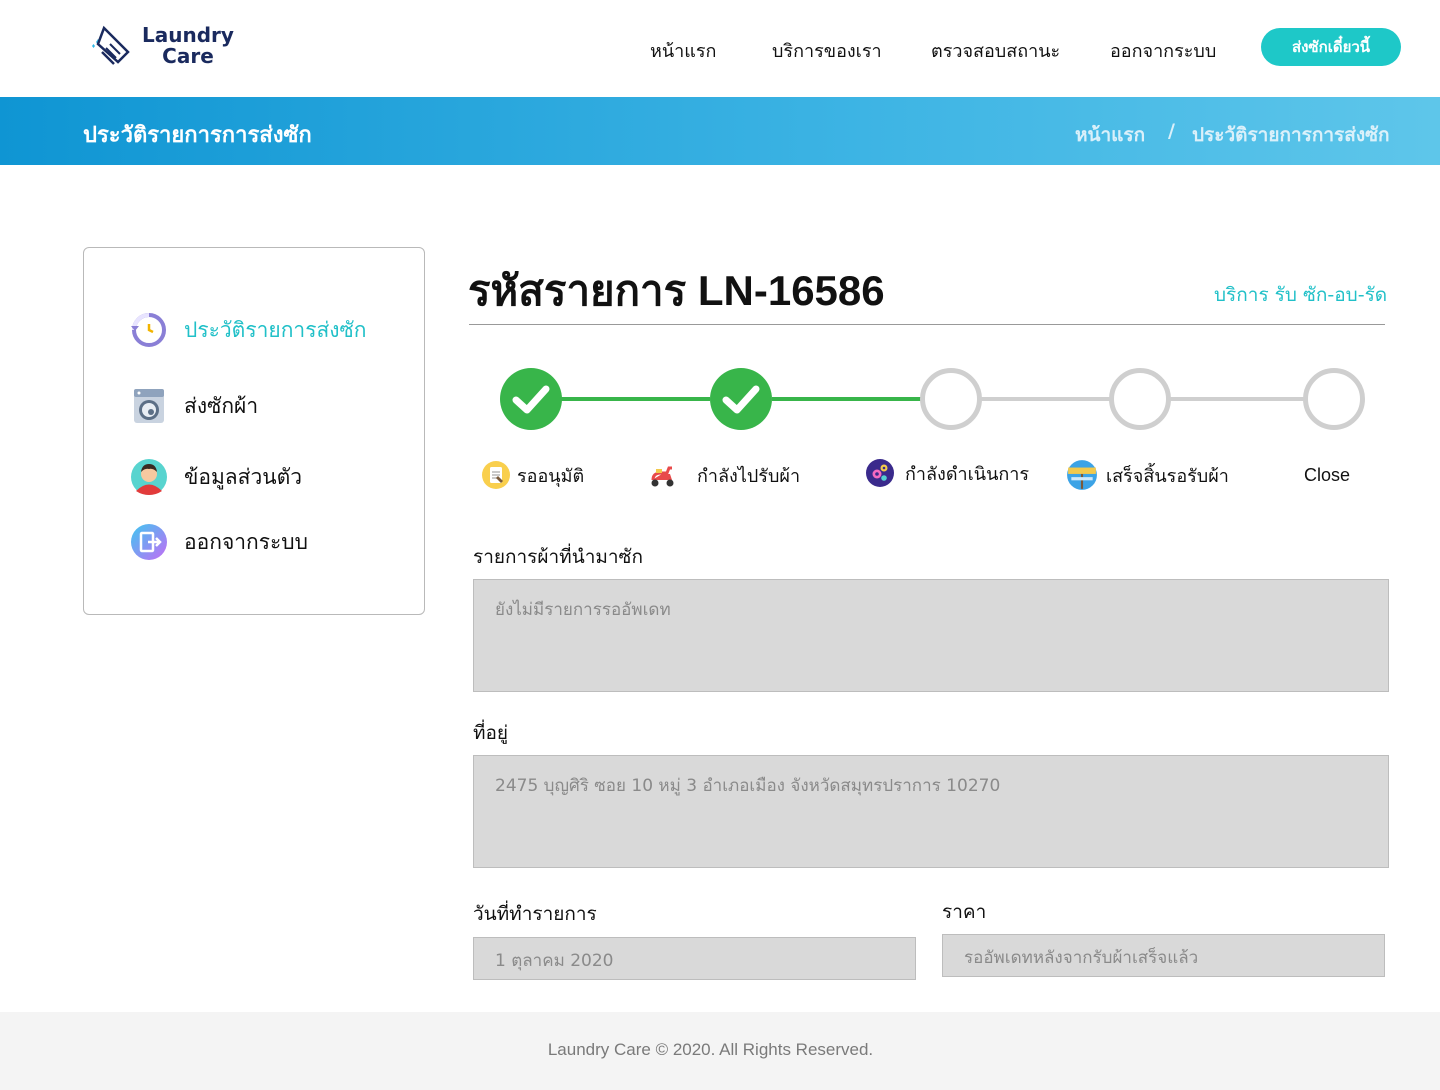  I want to click on step-label-1: รออนุมัติ, so click(532, 475).